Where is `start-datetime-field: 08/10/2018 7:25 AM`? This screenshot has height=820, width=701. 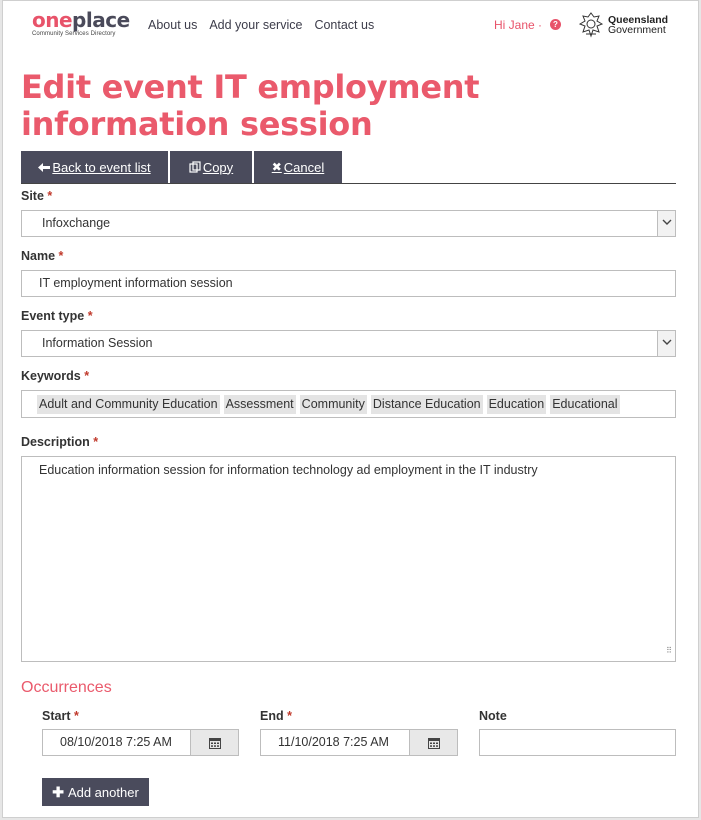
start-datetime-field: 08/10/2018 7:25 AM is located at coordinates (140, 742).